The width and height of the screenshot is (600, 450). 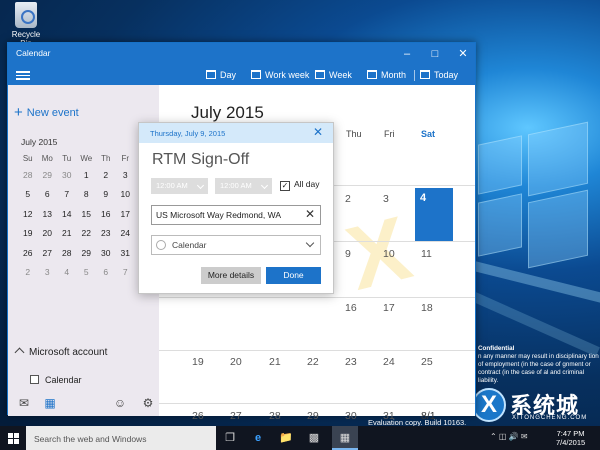 What do you see at coordinates (28, 214) in the screenshot?
I see `mini-day: 12` at bounding box center [28, 214].